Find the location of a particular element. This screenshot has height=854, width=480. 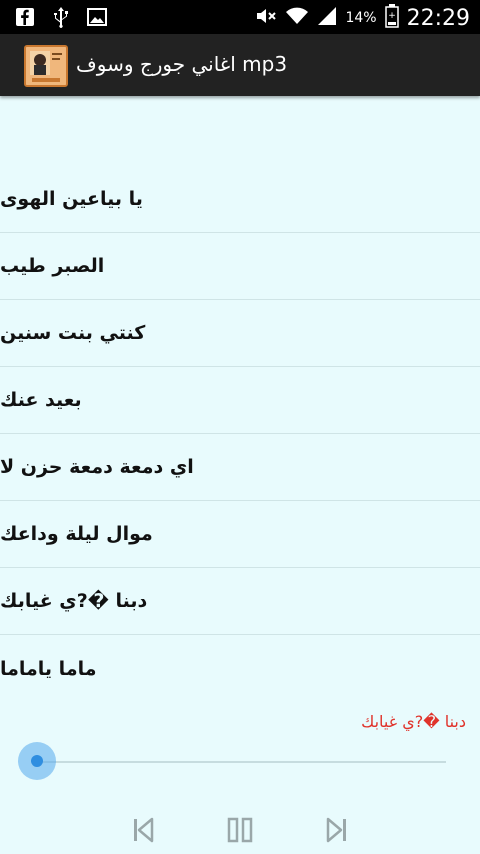

song-title: الصبر طيب is located at coordinates (52, 266).